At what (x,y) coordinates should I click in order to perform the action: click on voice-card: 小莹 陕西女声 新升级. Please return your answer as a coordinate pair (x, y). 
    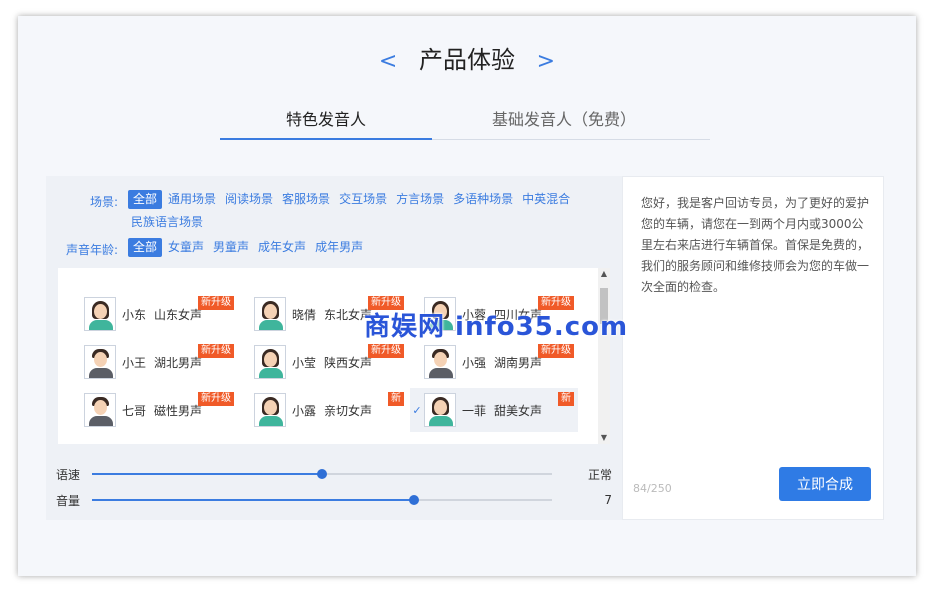
    Looking at the image, I should click on (324, 362).